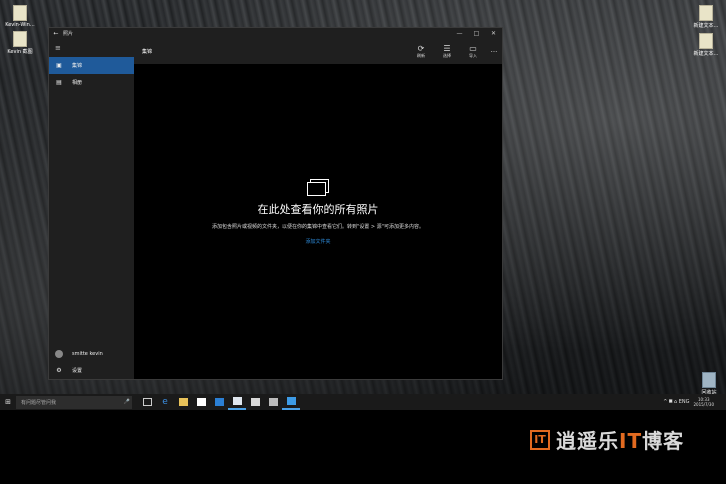  What do you see at coordinates (318, 187) in the screenshot?
I see `photos-icon` at bounding box center [318, 187].